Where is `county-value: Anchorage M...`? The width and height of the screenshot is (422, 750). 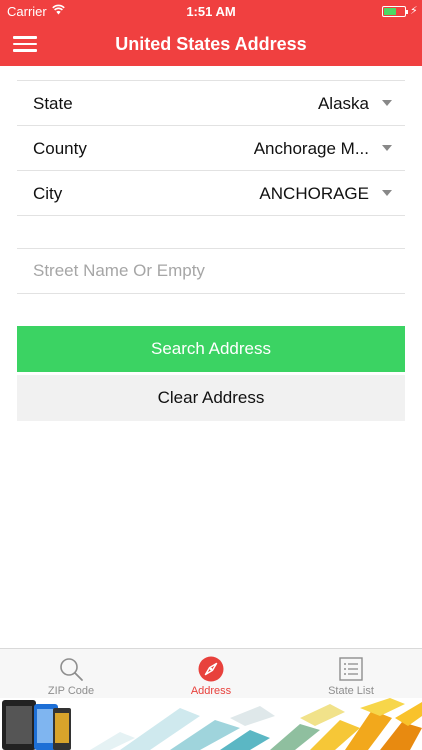 county-value: Anchorage M... is located at coordinates (311, 148).